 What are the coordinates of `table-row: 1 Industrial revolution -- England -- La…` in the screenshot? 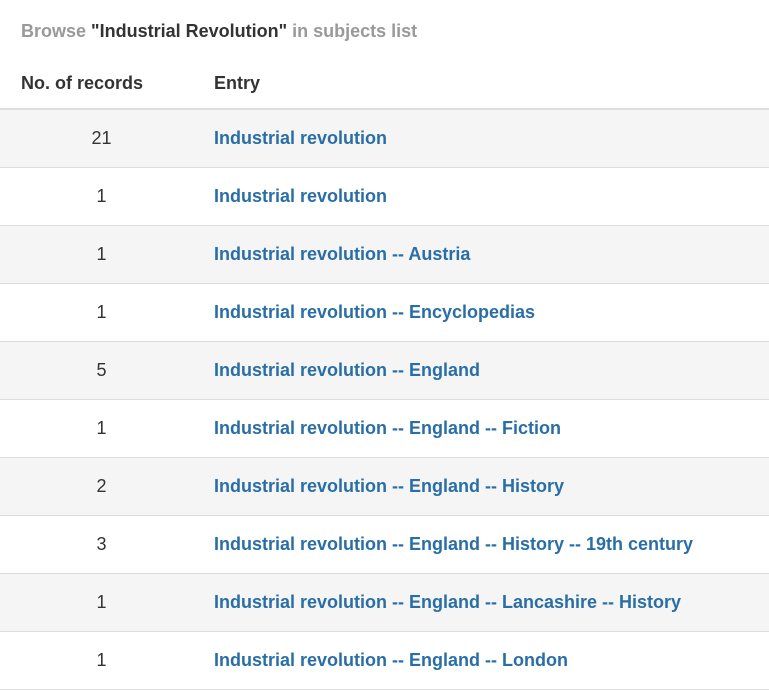 It's located at (384, 602).